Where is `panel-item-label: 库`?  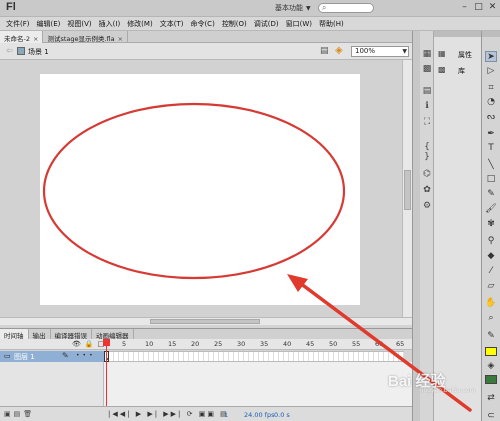
panel-item-label: 库 is located at coordinates (461, 71).